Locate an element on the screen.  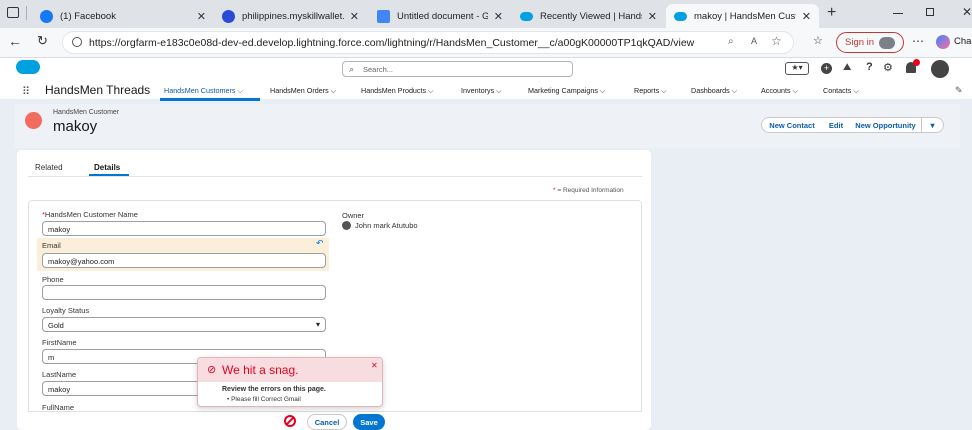
save-button: Save is located at coordinates (369, 422).